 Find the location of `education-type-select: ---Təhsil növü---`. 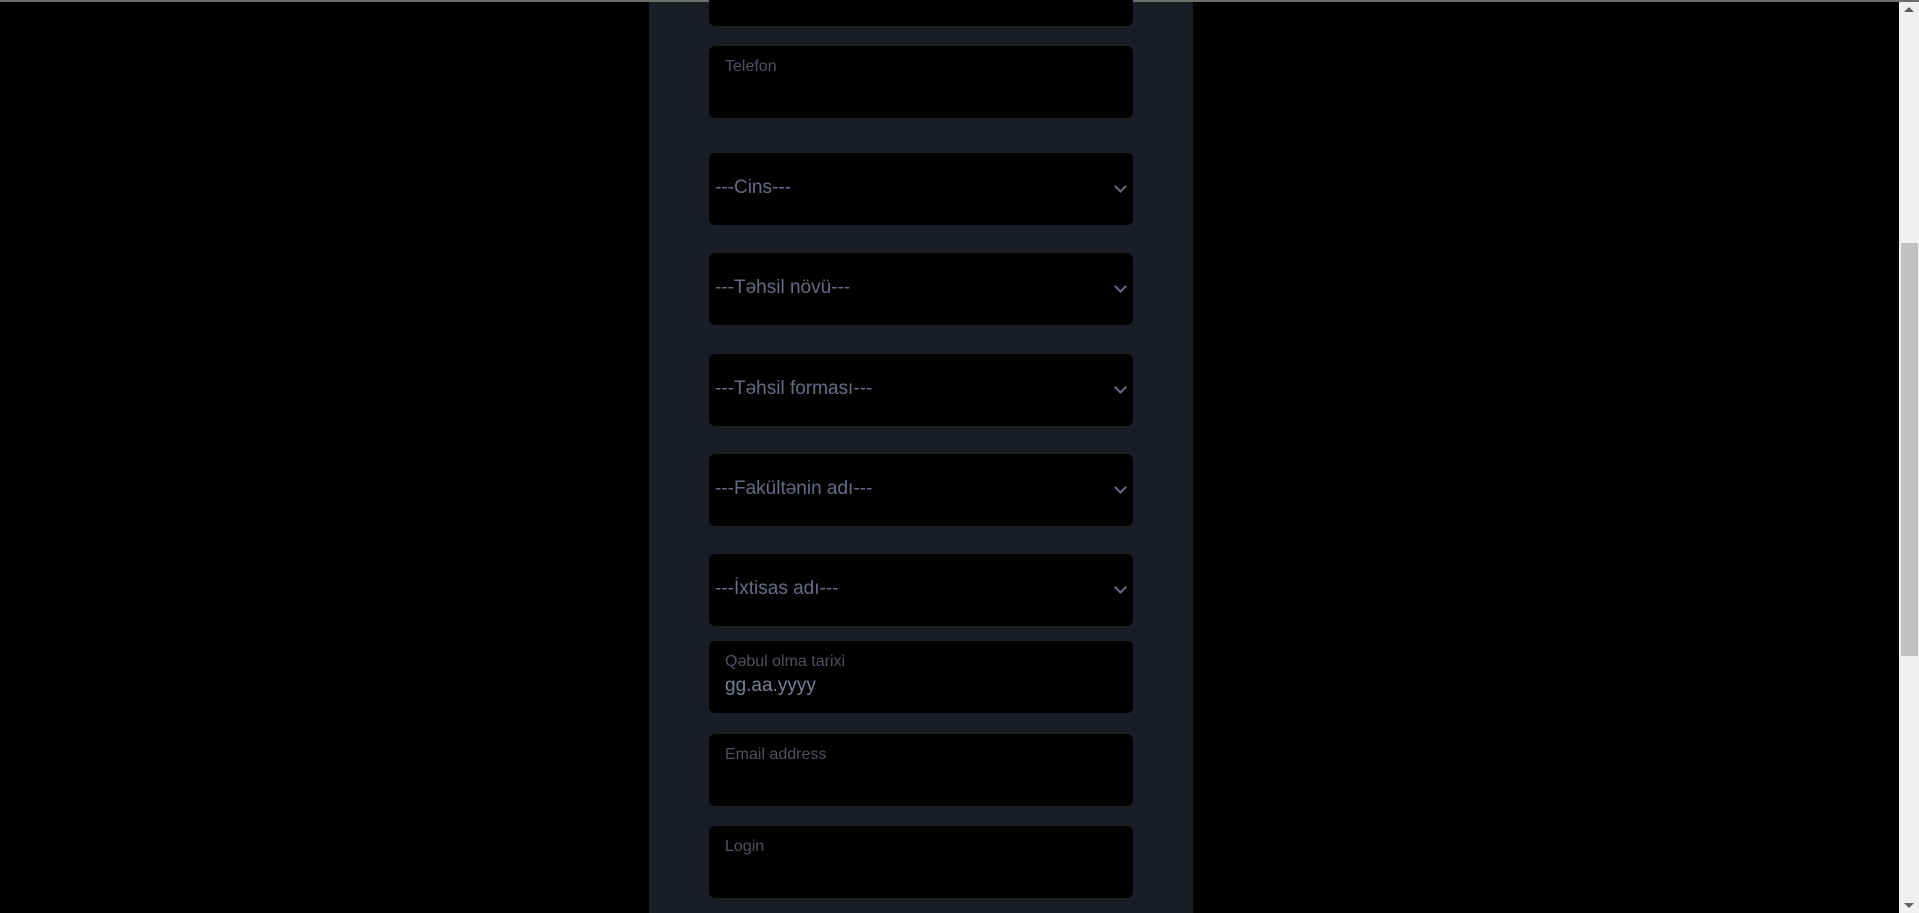

education-type-select: ---Təhsil növü--- is located at coordinates (921, 289).